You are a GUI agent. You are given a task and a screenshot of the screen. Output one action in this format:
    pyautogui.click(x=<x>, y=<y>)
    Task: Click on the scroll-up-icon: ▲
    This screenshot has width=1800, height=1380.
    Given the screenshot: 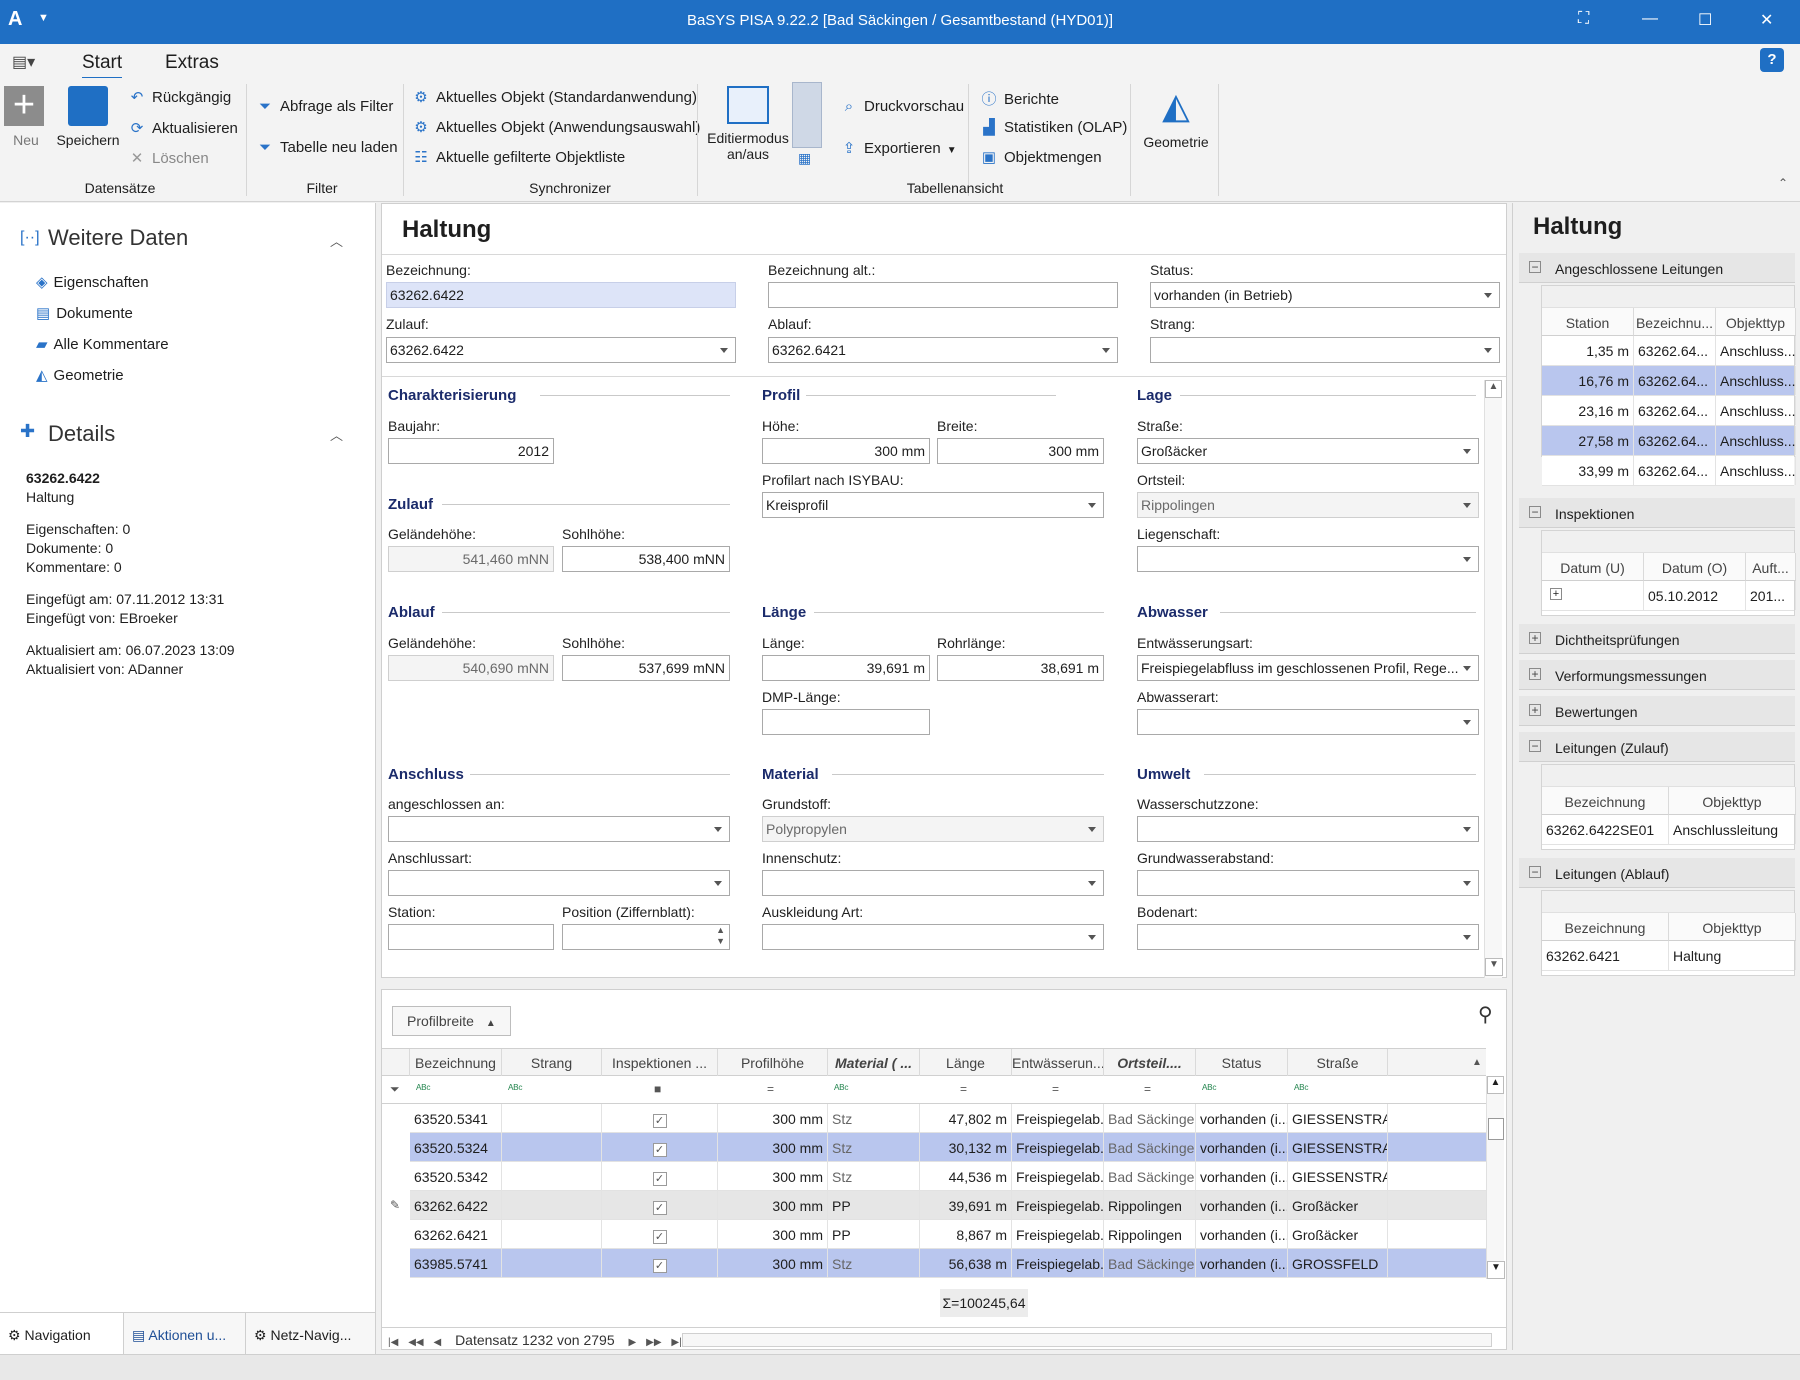 What is the action you would take?
    pyautogui.click(x=1493, y=389)
    